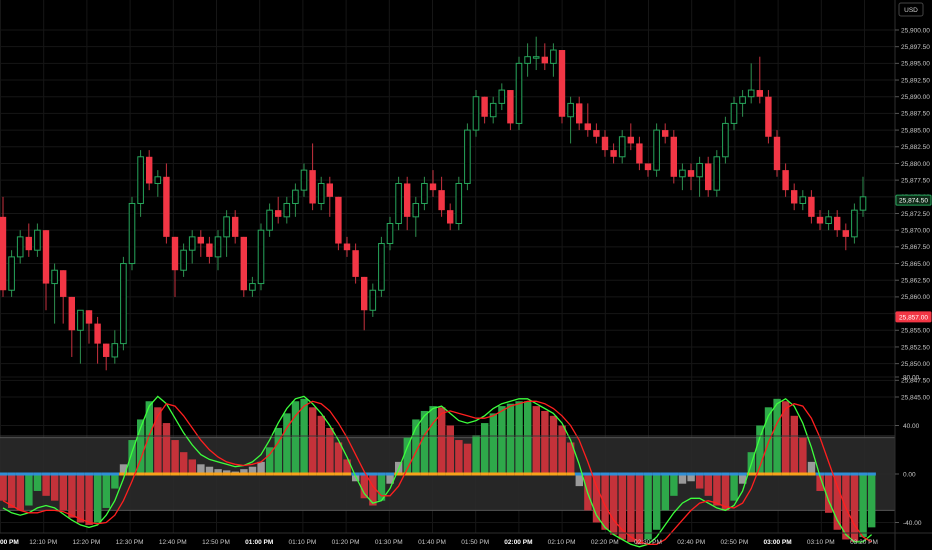  What do you see at coordinates (821, 542) in the screenshot?
I see `time-tick-label: 03:10 PM` at bounding box center [821, 542].